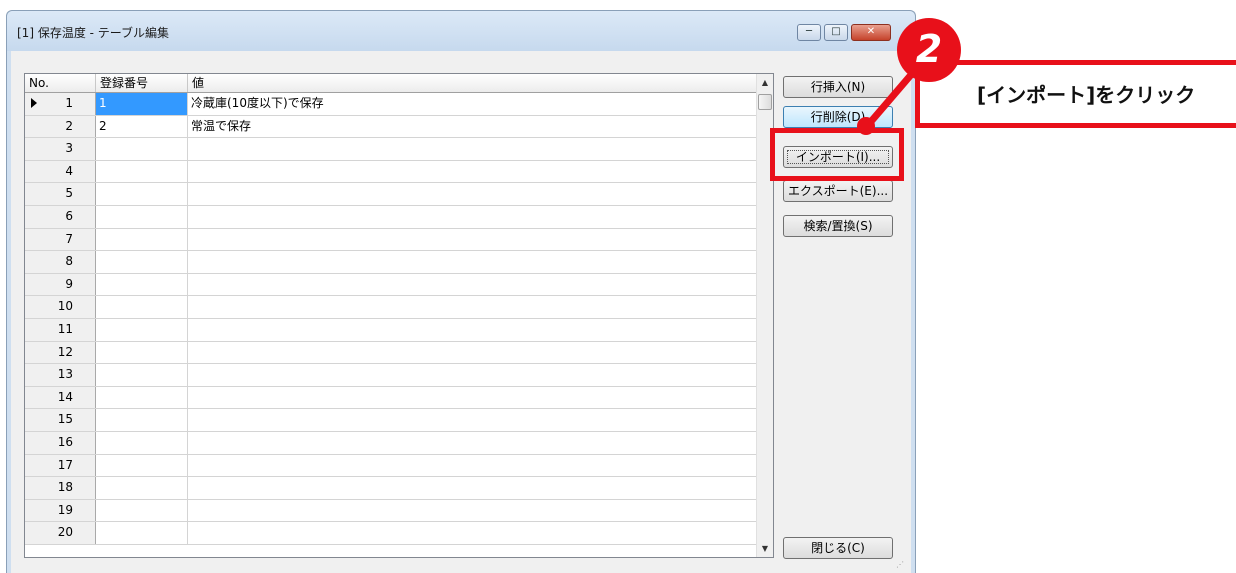  What do you see at coordinates (891, 97) in the screenshot?
I see `annotation-pointer` at bounding box center [891, 97].